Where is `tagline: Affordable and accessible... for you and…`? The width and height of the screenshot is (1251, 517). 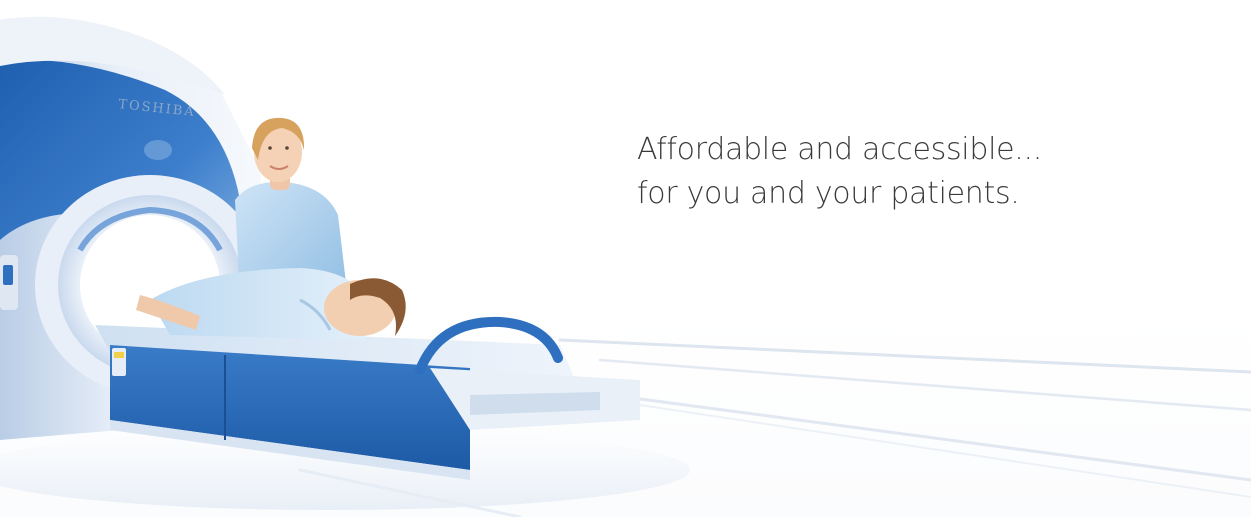
tagline: Affordable and accessible... for you and… is located at coordinates (917, 172).